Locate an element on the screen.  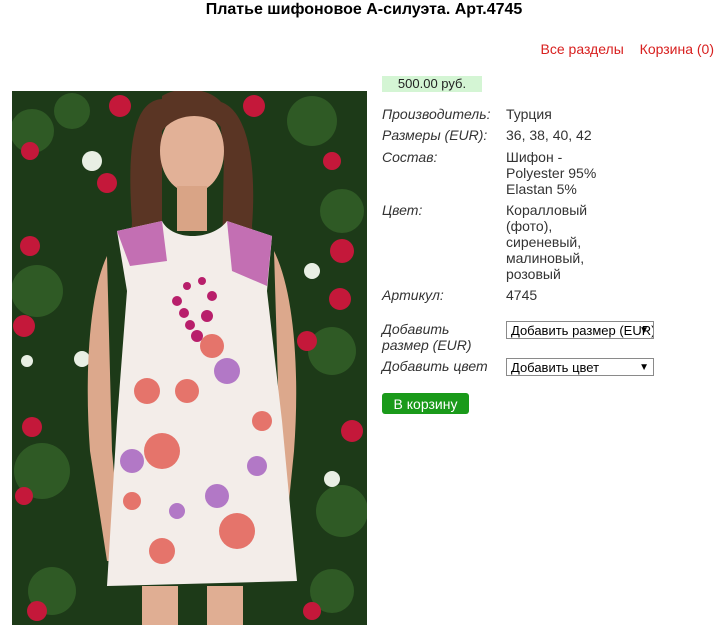
color-line: Коралловый is located at coordinates (547, 210).